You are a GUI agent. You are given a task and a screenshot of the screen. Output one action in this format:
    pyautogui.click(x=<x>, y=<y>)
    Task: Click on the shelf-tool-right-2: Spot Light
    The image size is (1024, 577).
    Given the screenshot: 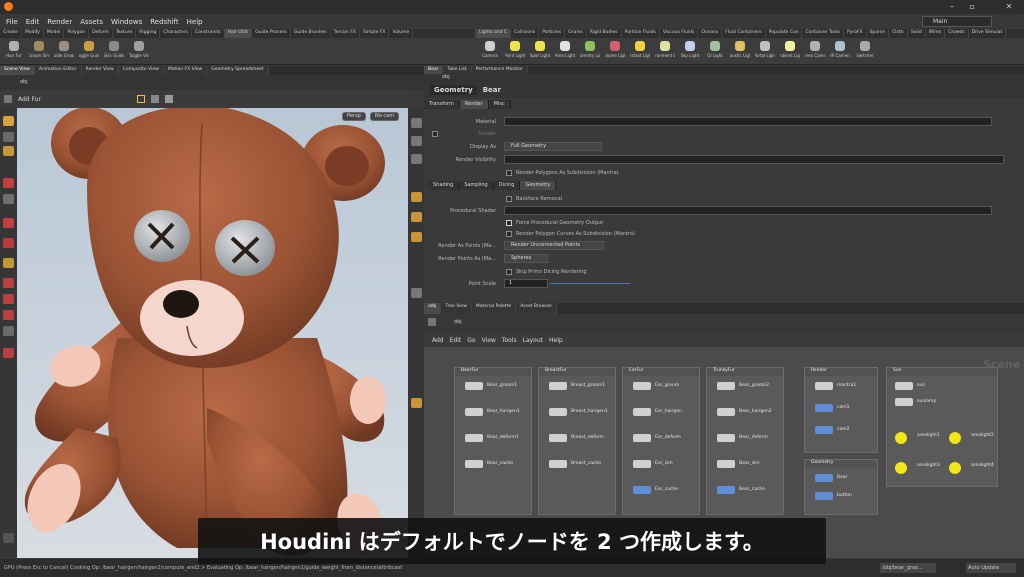 What is the action you would take?
    pyautogui.click(x=540, y=49)
    